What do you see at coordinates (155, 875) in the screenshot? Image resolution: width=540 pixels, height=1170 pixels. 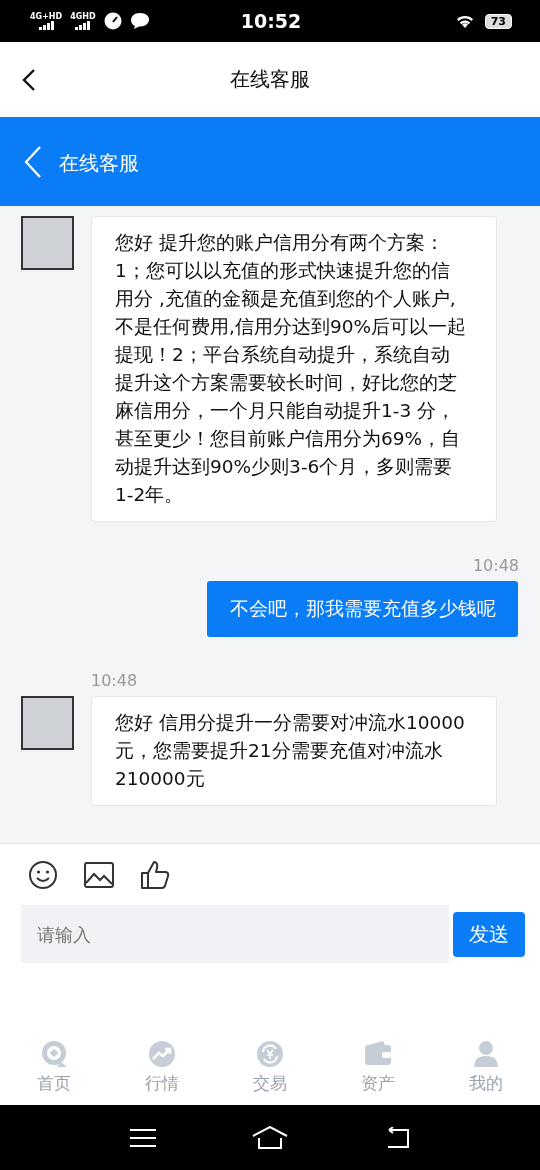 I see `thumbs-up-icon` at bounding box center [155, 875].